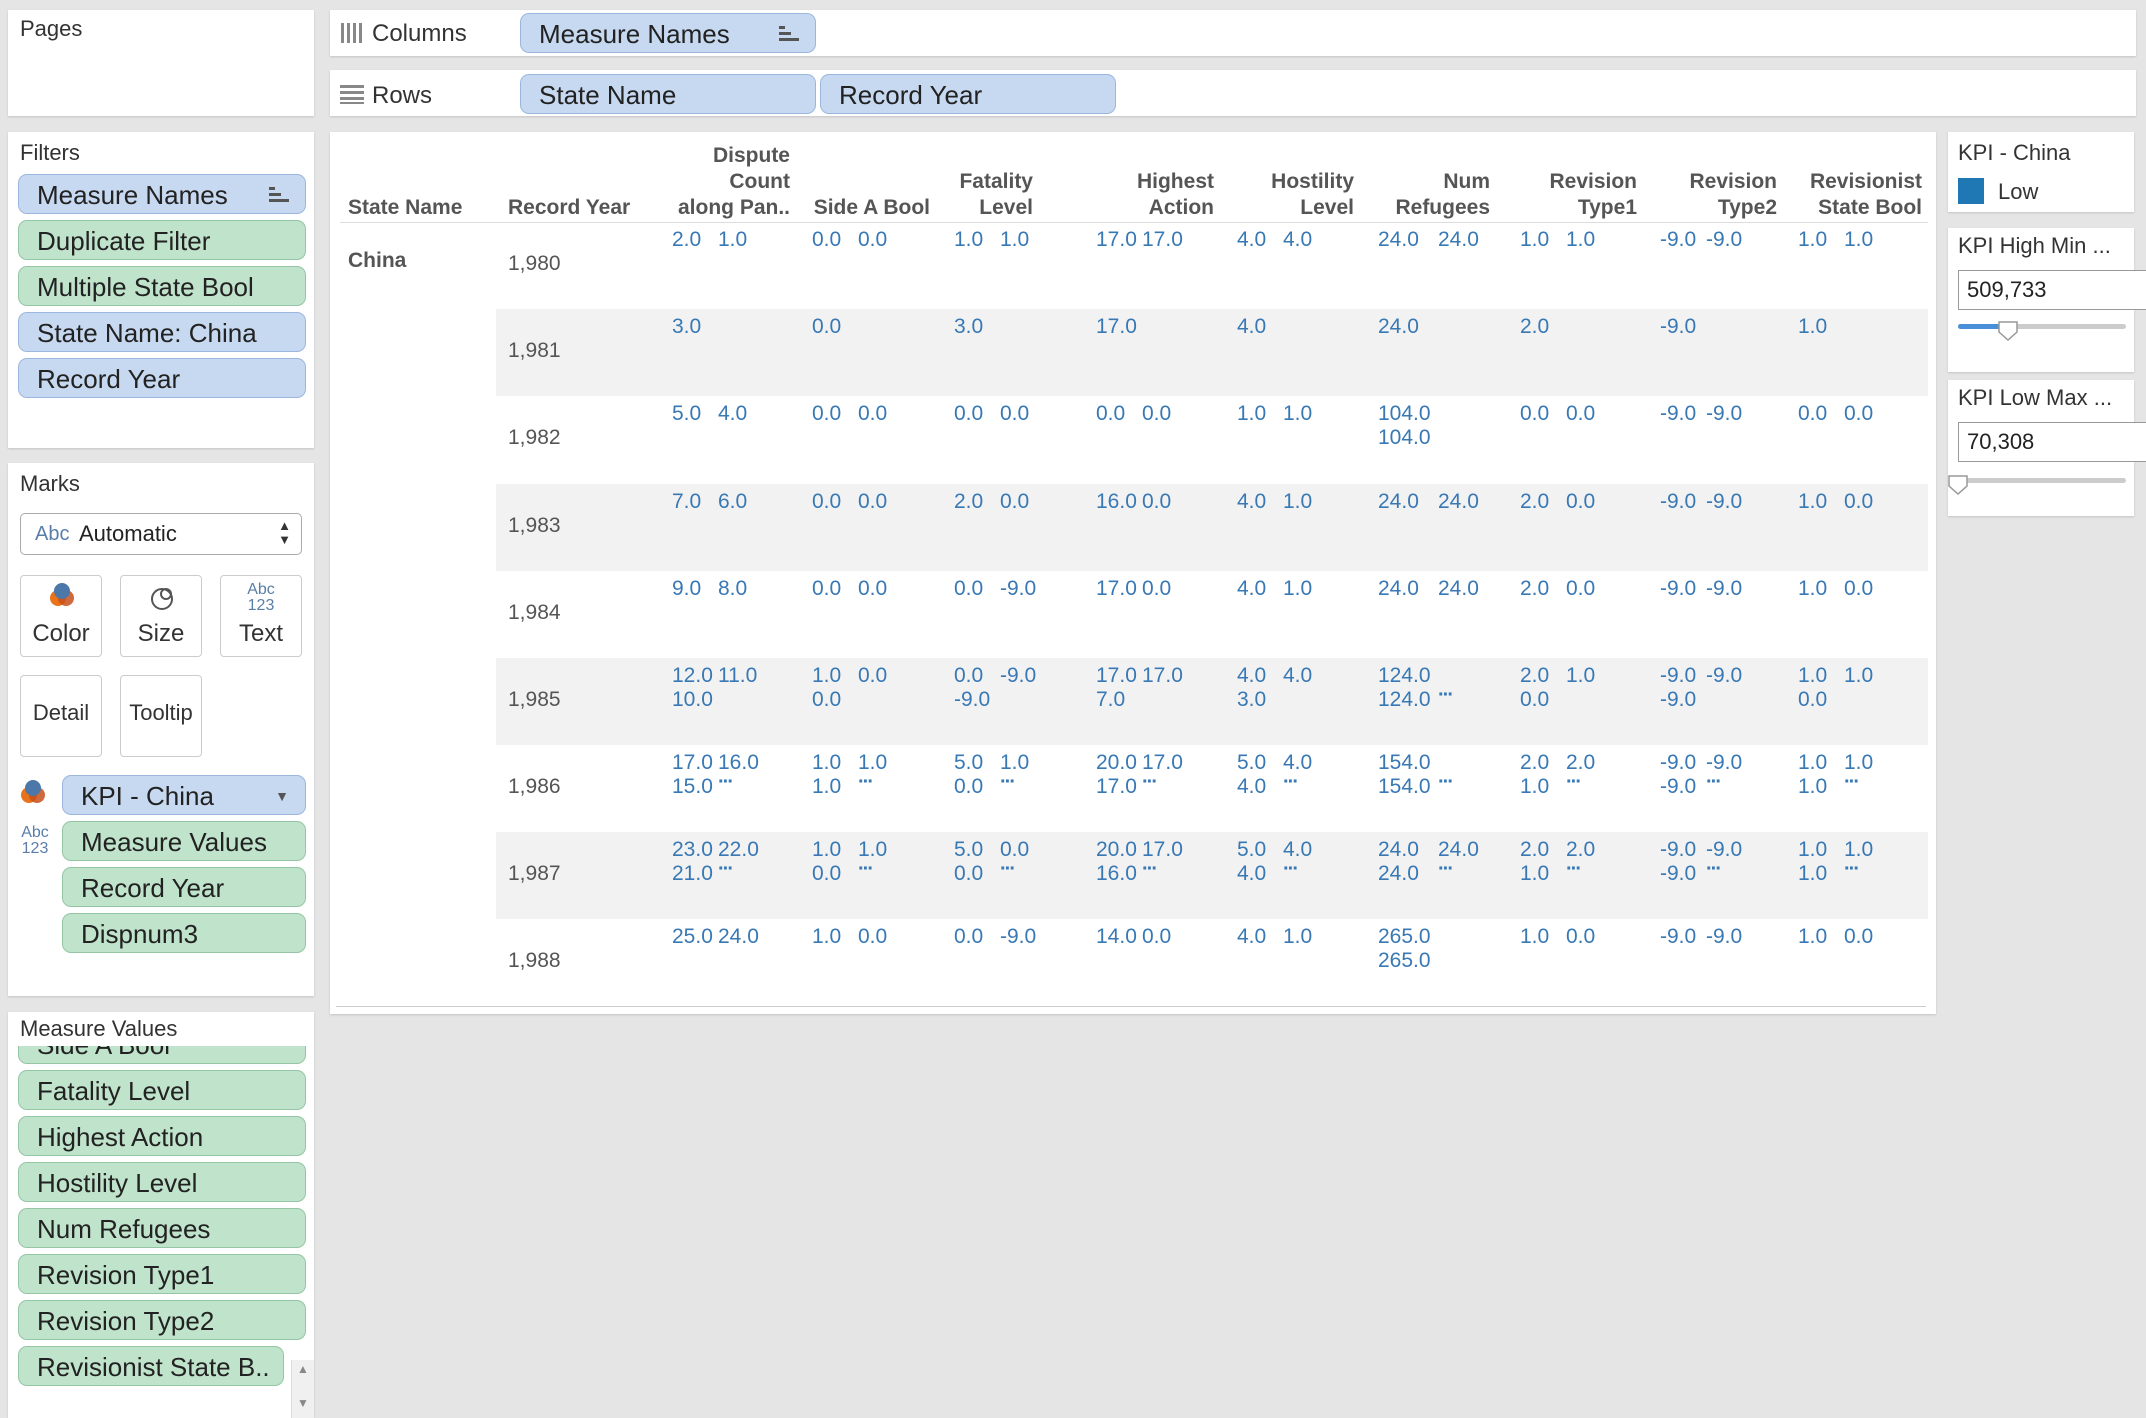  What do you see at coordinates (162, 1055) in the screenshot?
I see `measure-value-pill: Side A Bool` at bounding box center [162, 1055].